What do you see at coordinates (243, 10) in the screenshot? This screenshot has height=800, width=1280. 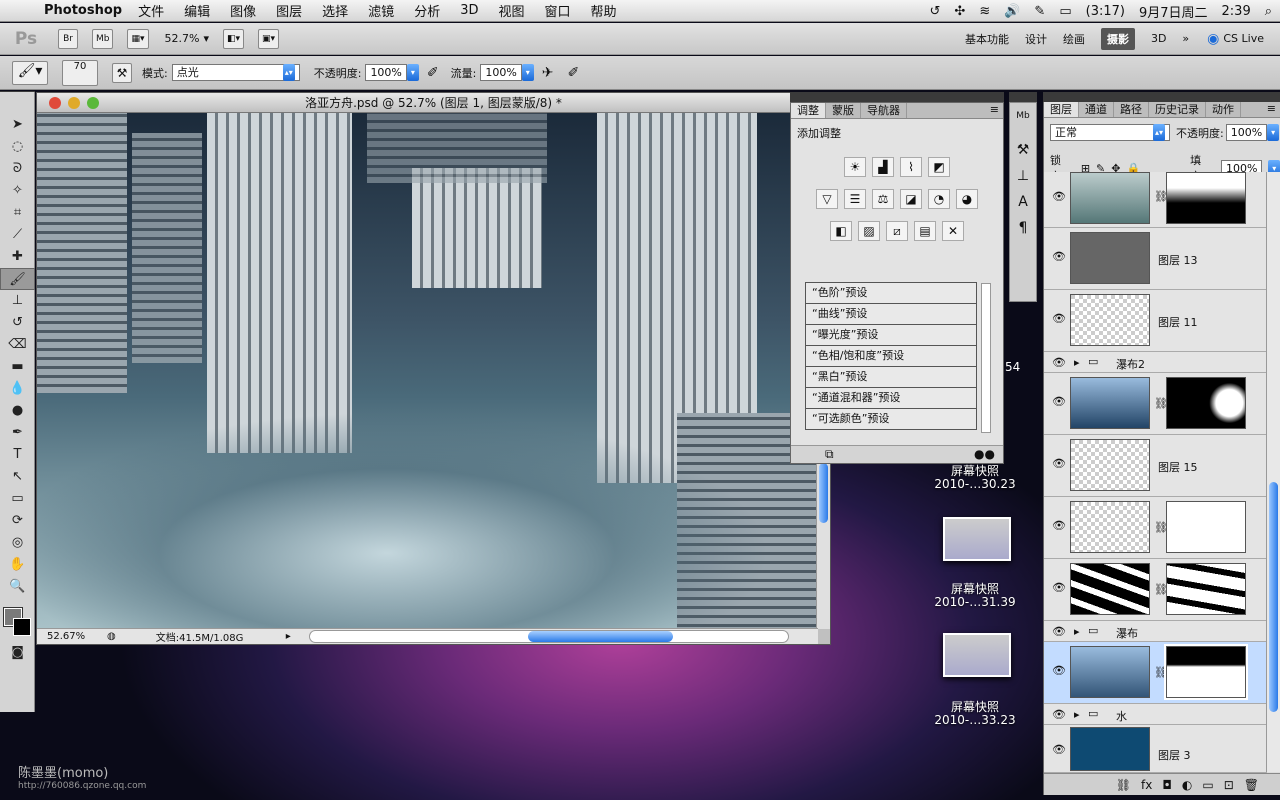 I see `menu-image: 图像` at bounding box center [243, 10].